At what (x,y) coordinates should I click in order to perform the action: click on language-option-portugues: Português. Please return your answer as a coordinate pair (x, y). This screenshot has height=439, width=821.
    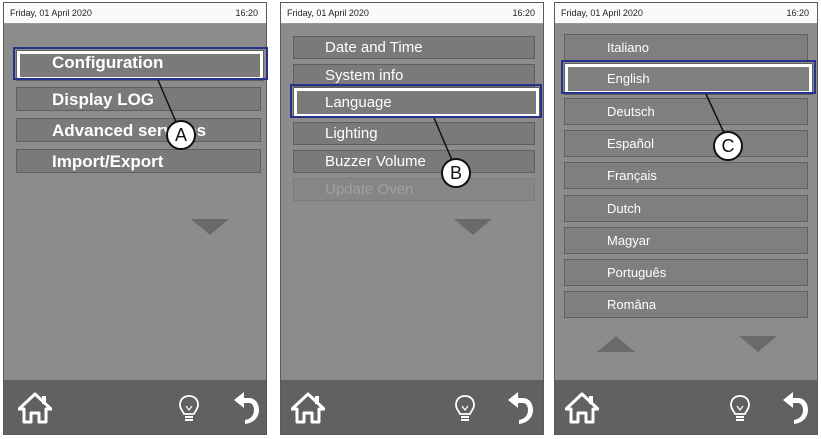
    Looking at the image, I should click on (686, 272).